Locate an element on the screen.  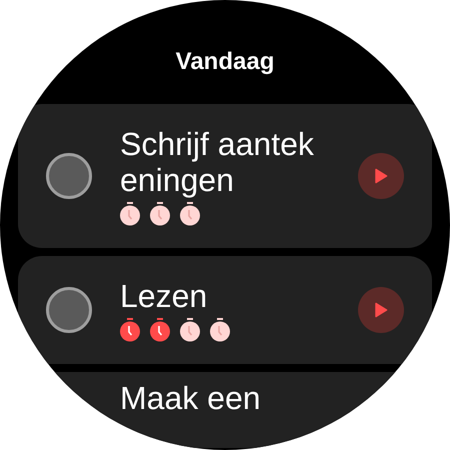
task-name: Schrijf aantekeningen is located at coordinates (217, 162).